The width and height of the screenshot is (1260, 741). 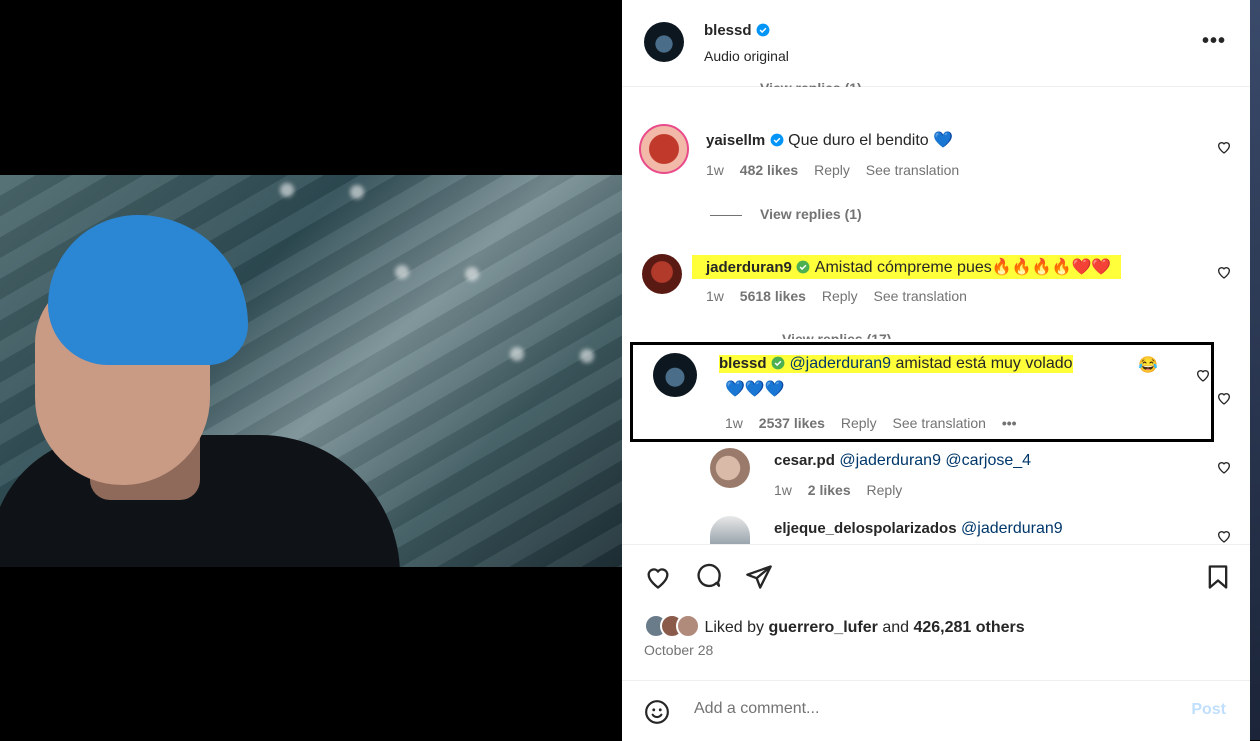 What do you see at coordinates (1208, 710) in the screenshot?
I see `post-comment-button: Post` at bounding box center [1208, 710].